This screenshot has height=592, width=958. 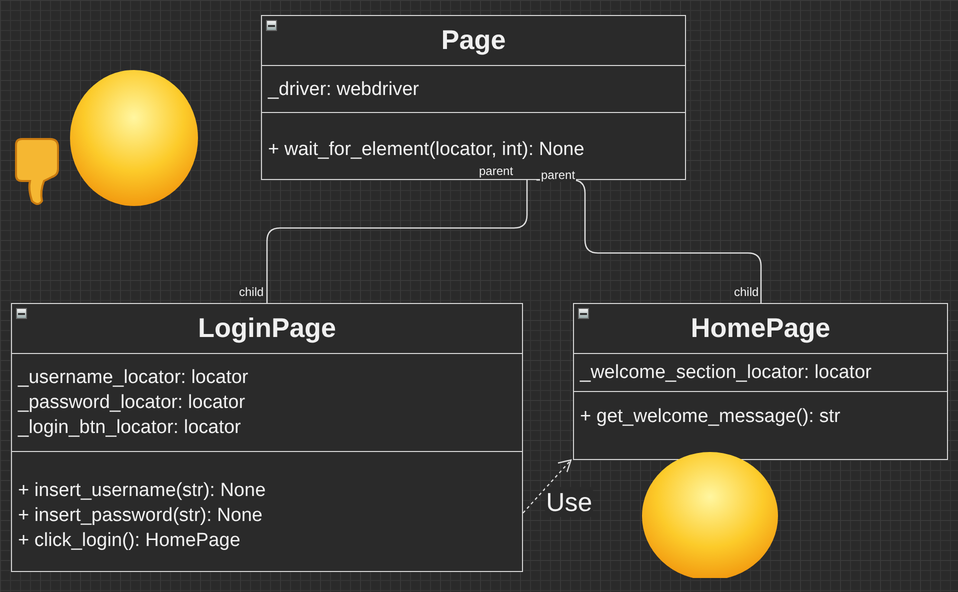 What do you see at coordinates (142, 491) in the screenshot?
I see `method-text: + insert_username(str): None` at bounding box center [142, 491].